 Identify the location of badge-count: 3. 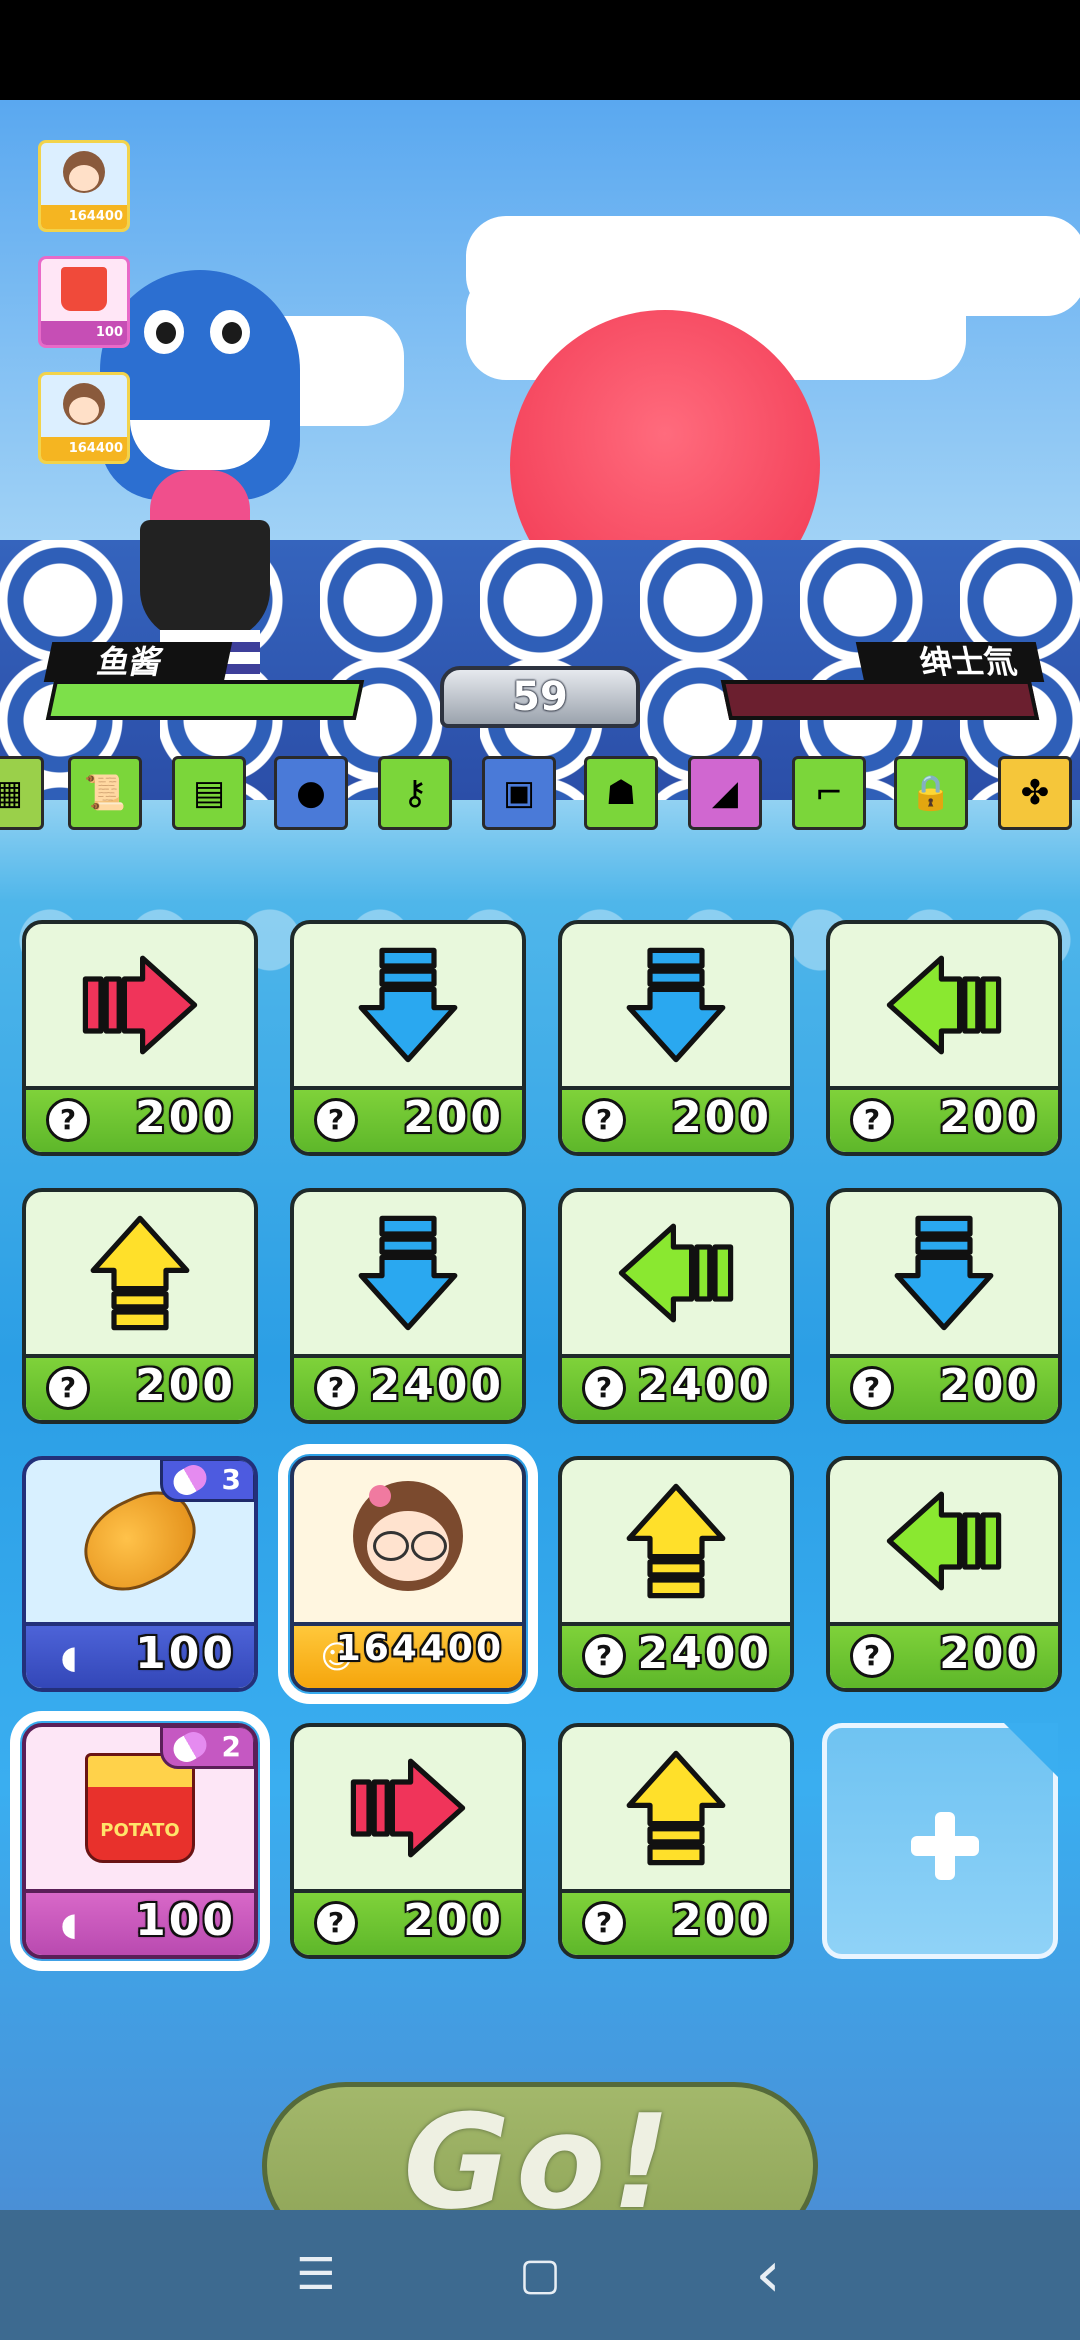
(231, 1479).